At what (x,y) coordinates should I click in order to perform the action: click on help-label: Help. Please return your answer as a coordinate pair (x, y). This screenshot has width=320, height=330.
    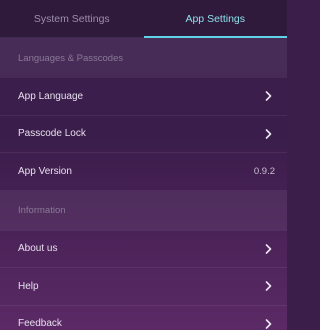
    Looking at the image, I should click on (28, 286).